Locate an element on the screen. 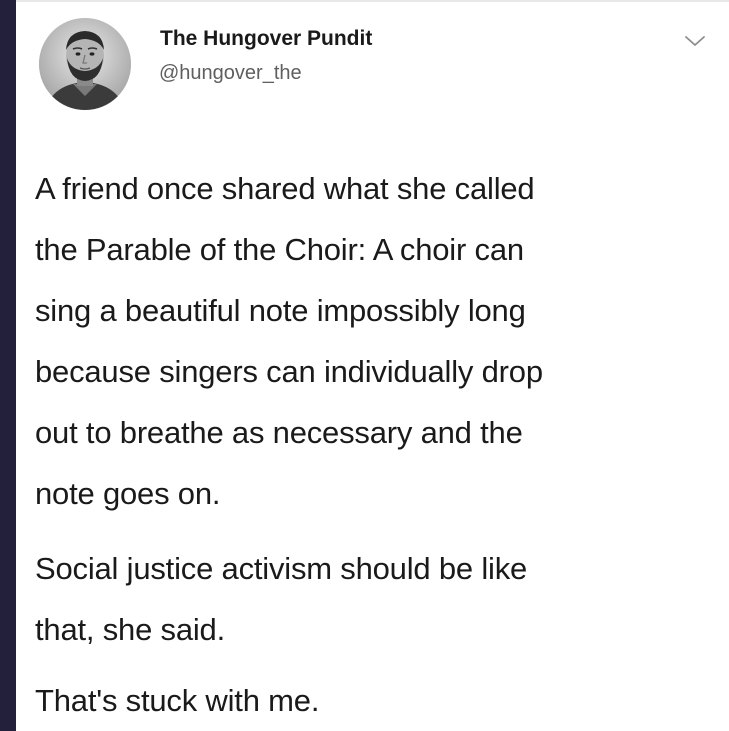 This screenshot has height=731, width=729. avatar-photo-icon is located at coordinates (85, 64).